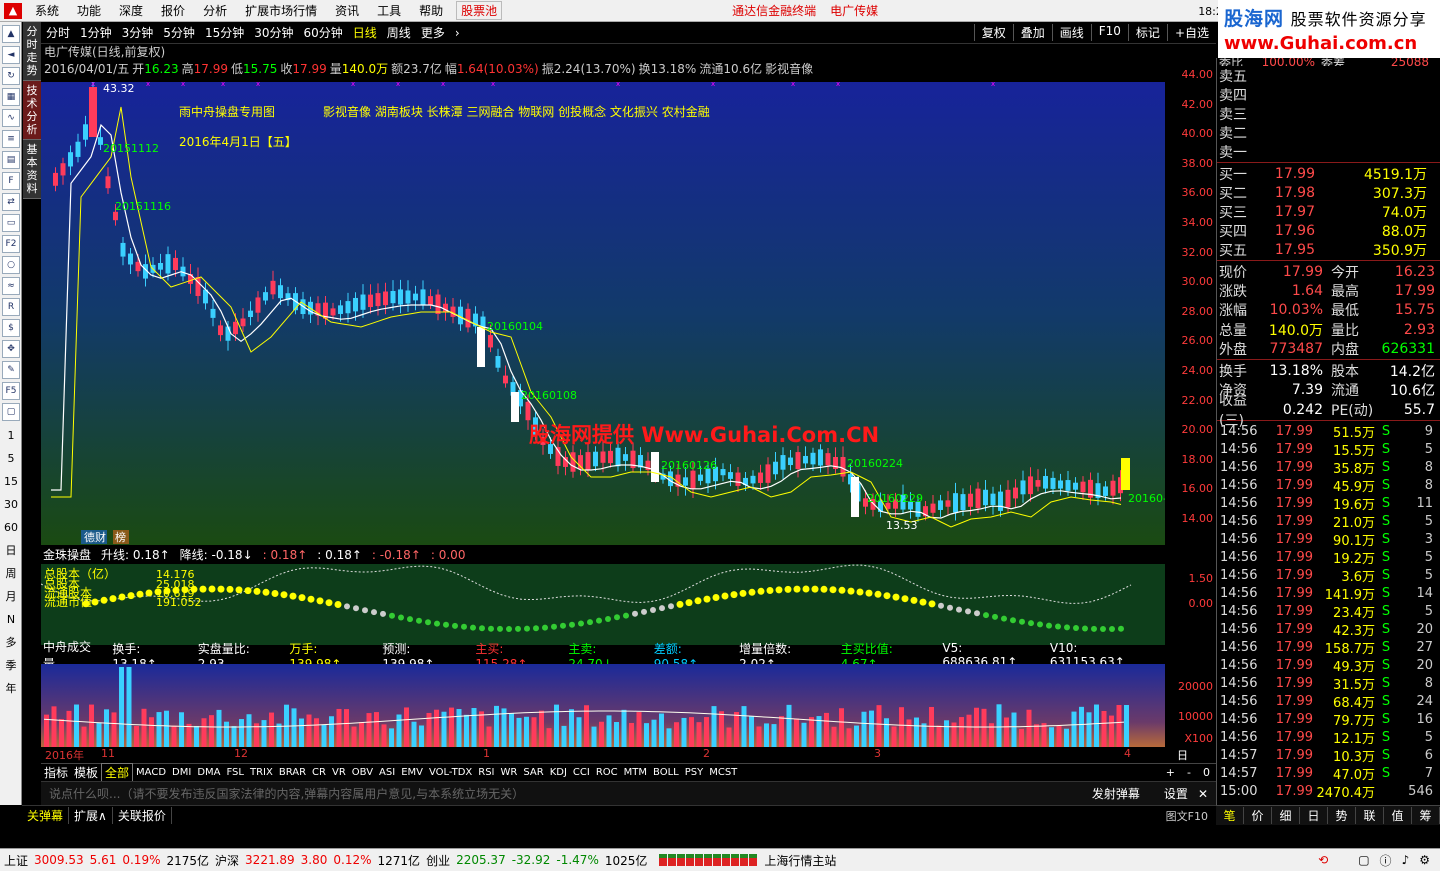 The image size is (1440, 871). What do you see at coordinates (11, 307) in the screenshot?
I see `rsi-icon: R` at bounding box center [11, 307].